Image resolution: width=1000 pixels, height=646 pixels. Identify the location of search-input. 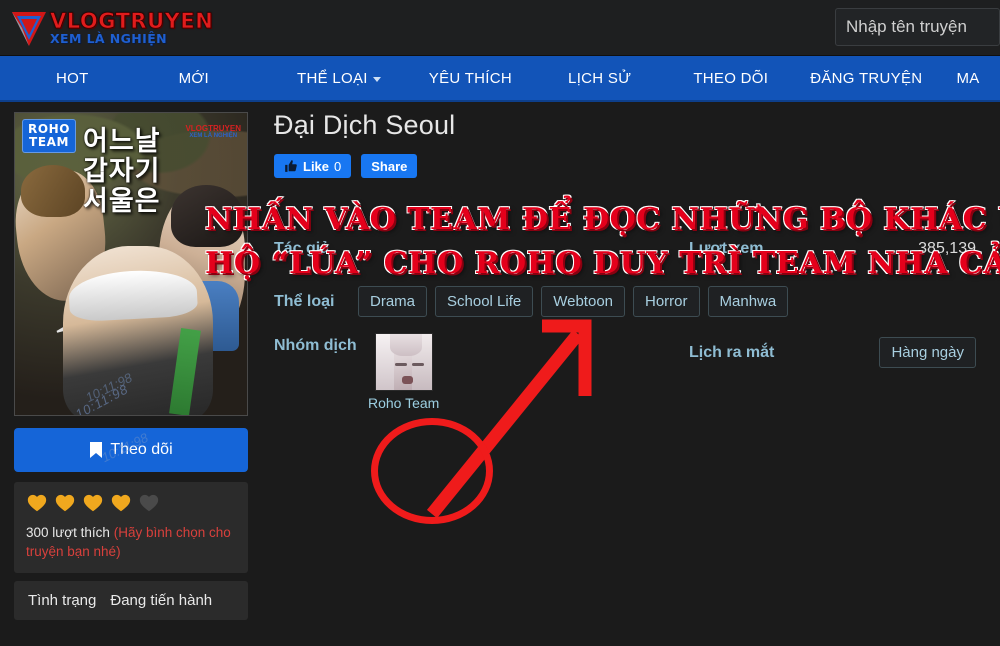
(917, 27).